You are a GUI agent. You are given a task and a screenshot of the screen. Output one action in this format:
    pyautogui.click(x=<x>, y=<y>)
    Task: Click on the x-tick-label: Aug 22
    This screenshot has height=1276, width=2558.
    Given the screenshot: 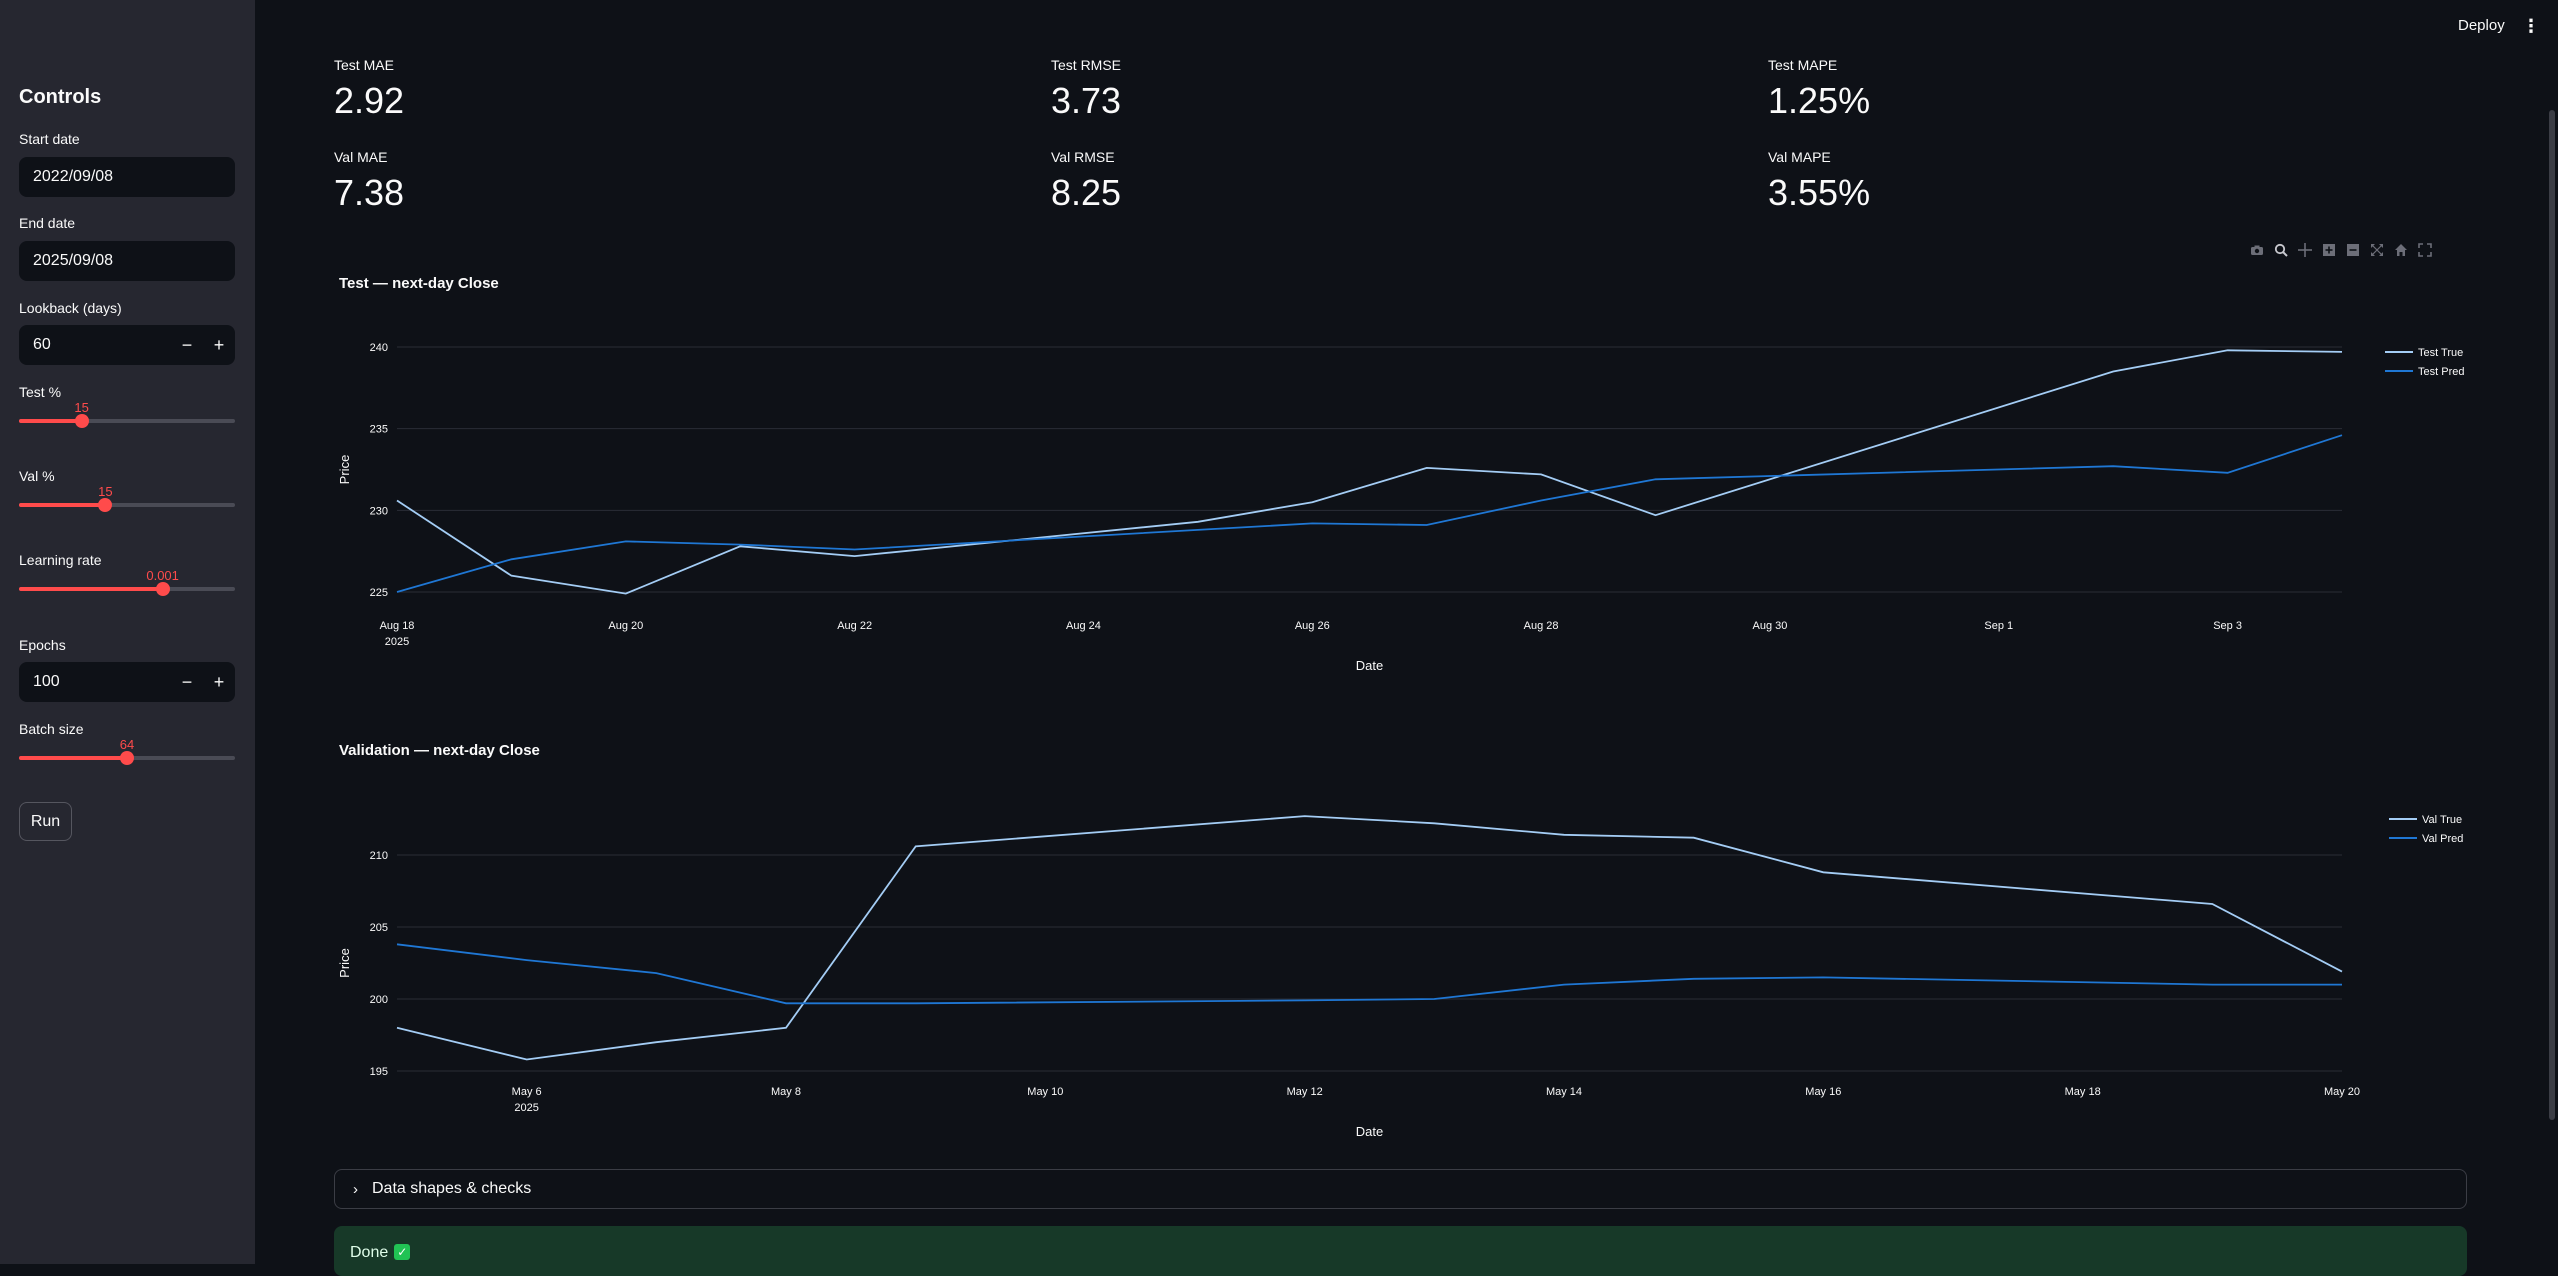 What is the action you would take?
    pyautogui.click(x=854, y=626)
    